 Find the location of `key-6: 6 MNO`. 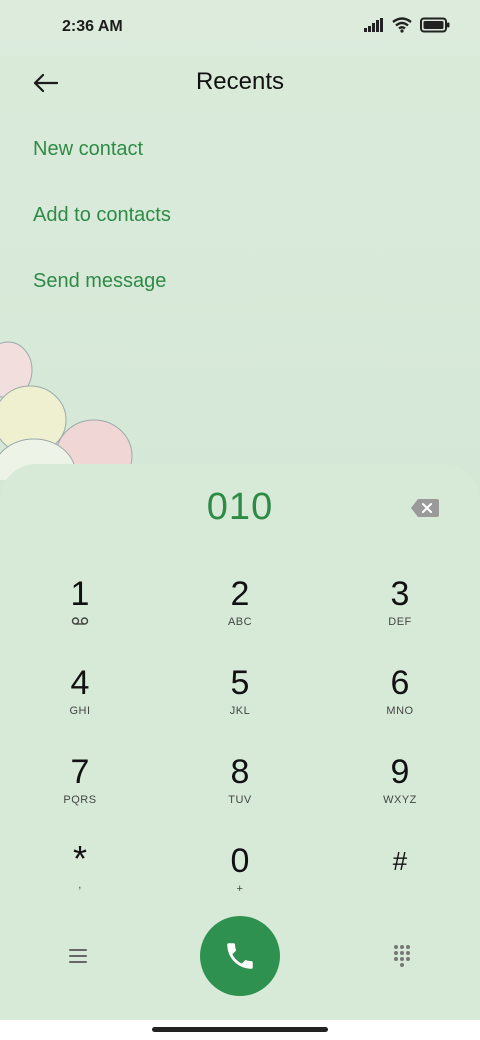

key-6: 6 MNO is located at coordinates (400, 707).